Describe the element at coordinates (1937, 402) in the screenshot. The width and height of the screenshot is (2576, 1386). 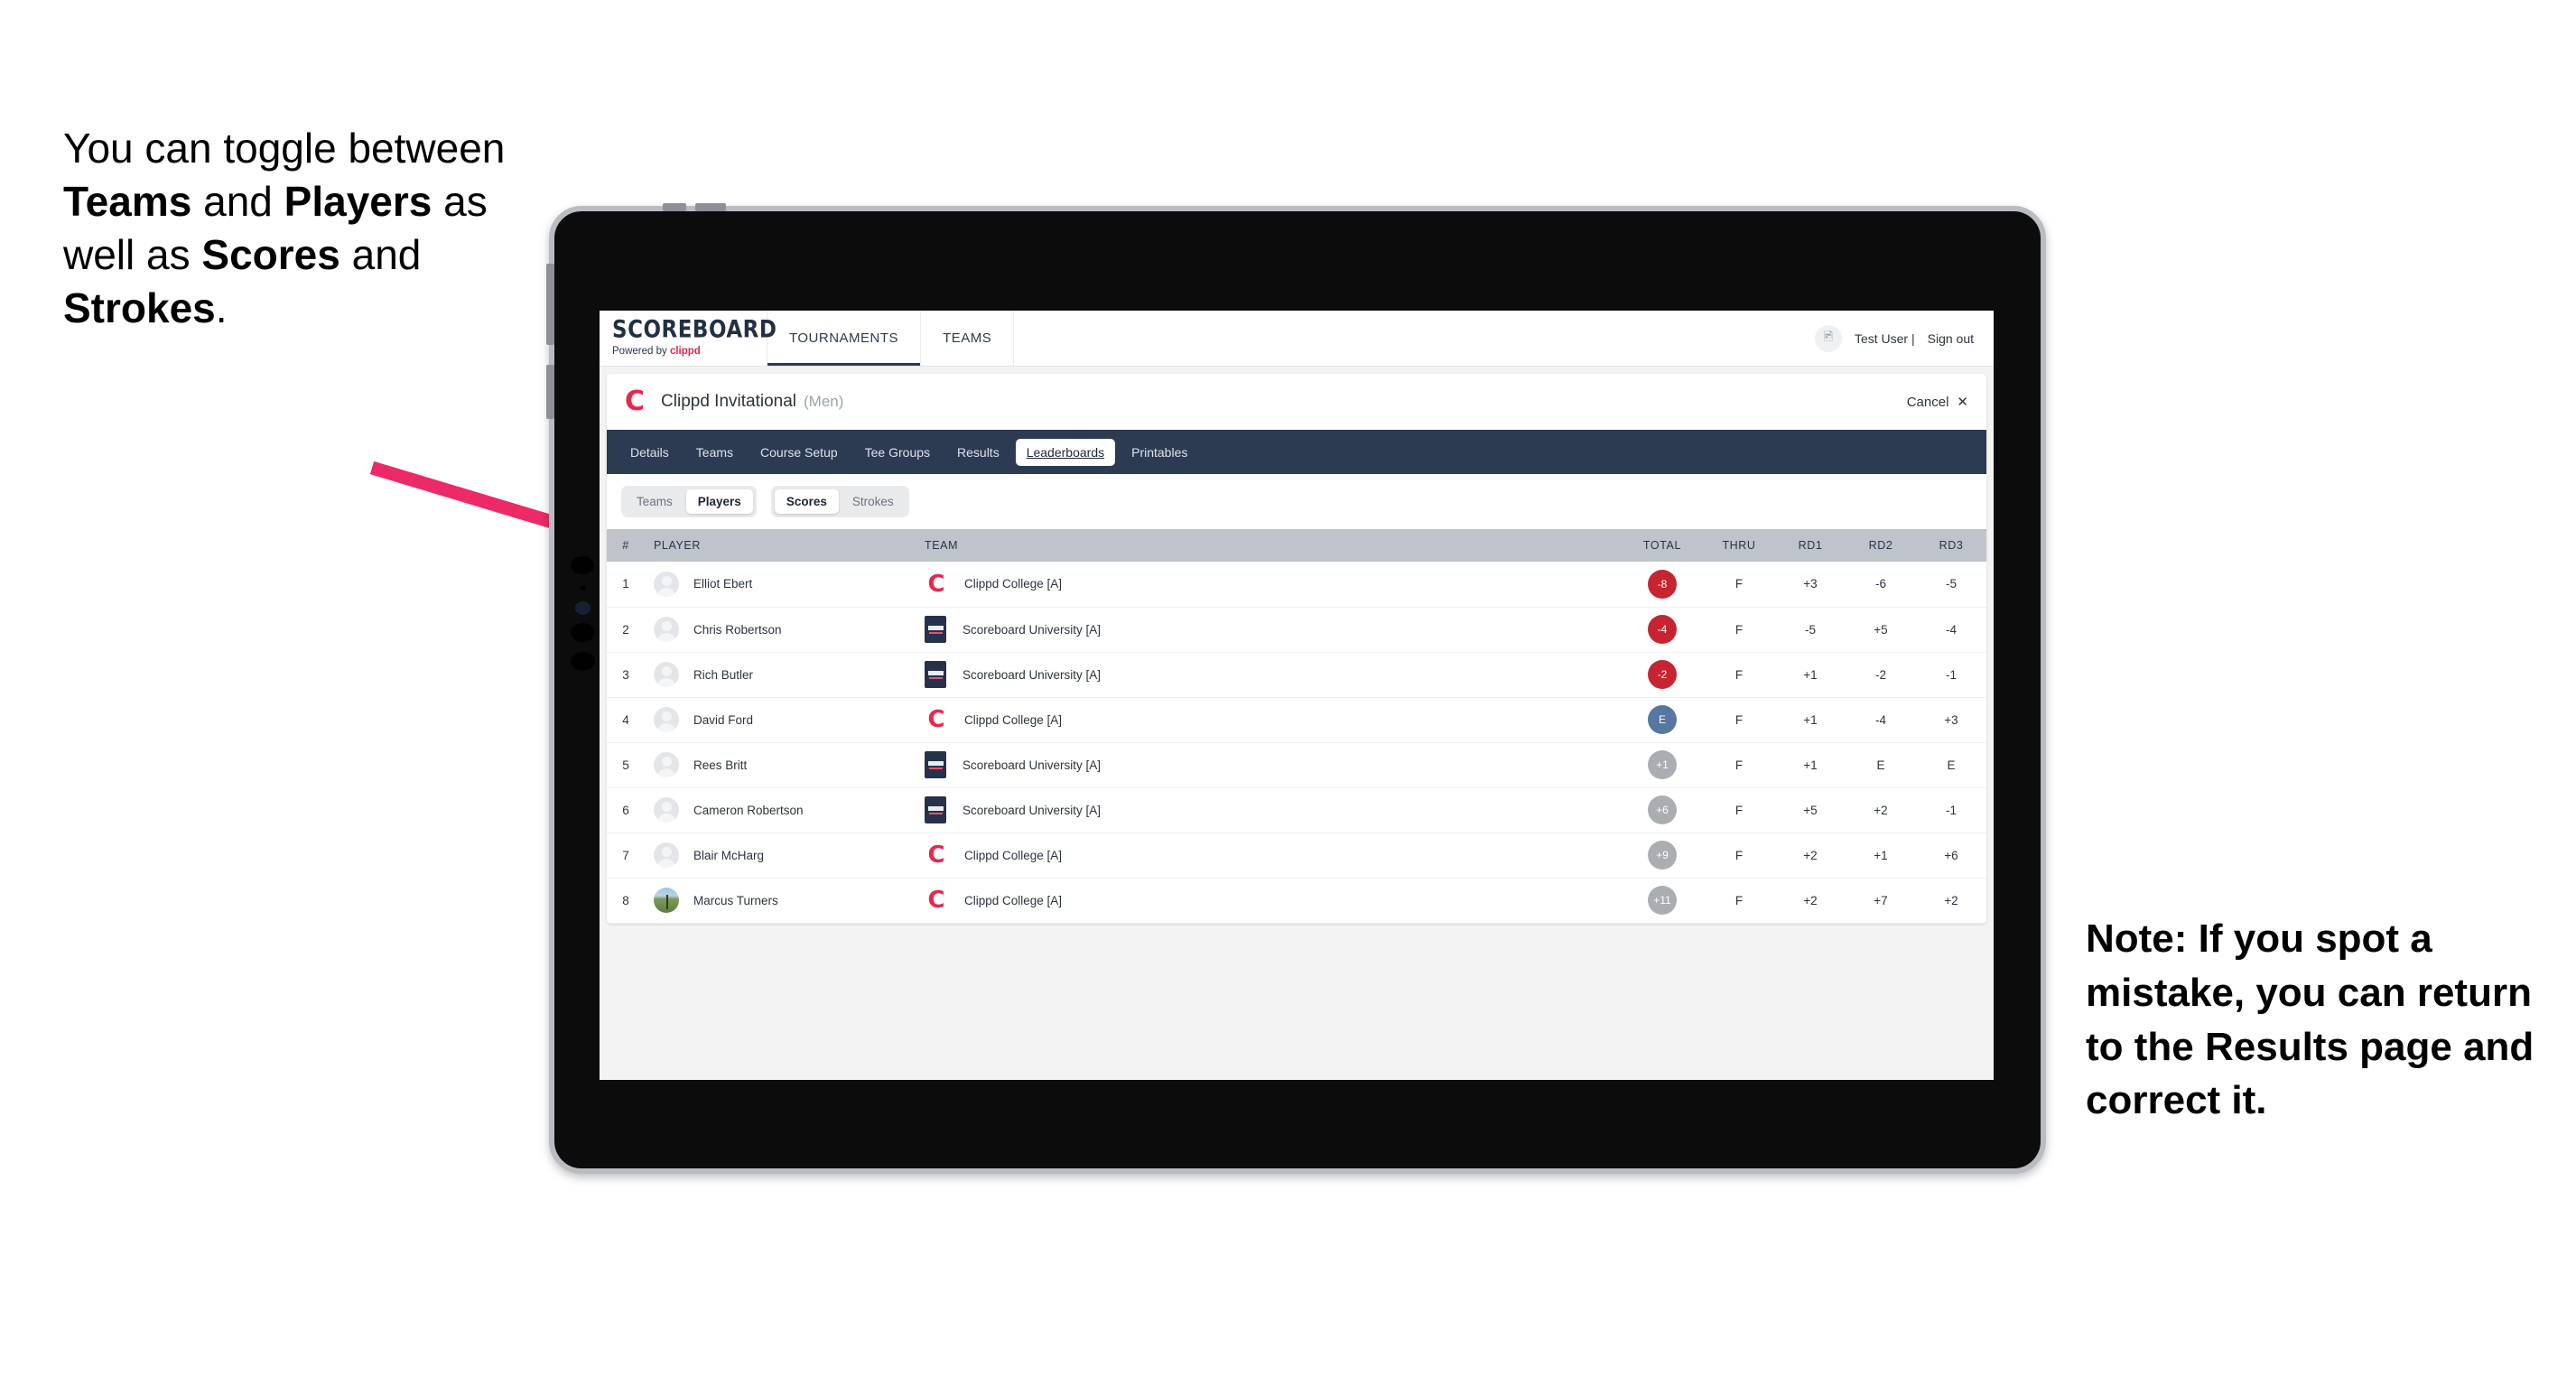
I see `cancel-button: Cancel ✕` at that location.